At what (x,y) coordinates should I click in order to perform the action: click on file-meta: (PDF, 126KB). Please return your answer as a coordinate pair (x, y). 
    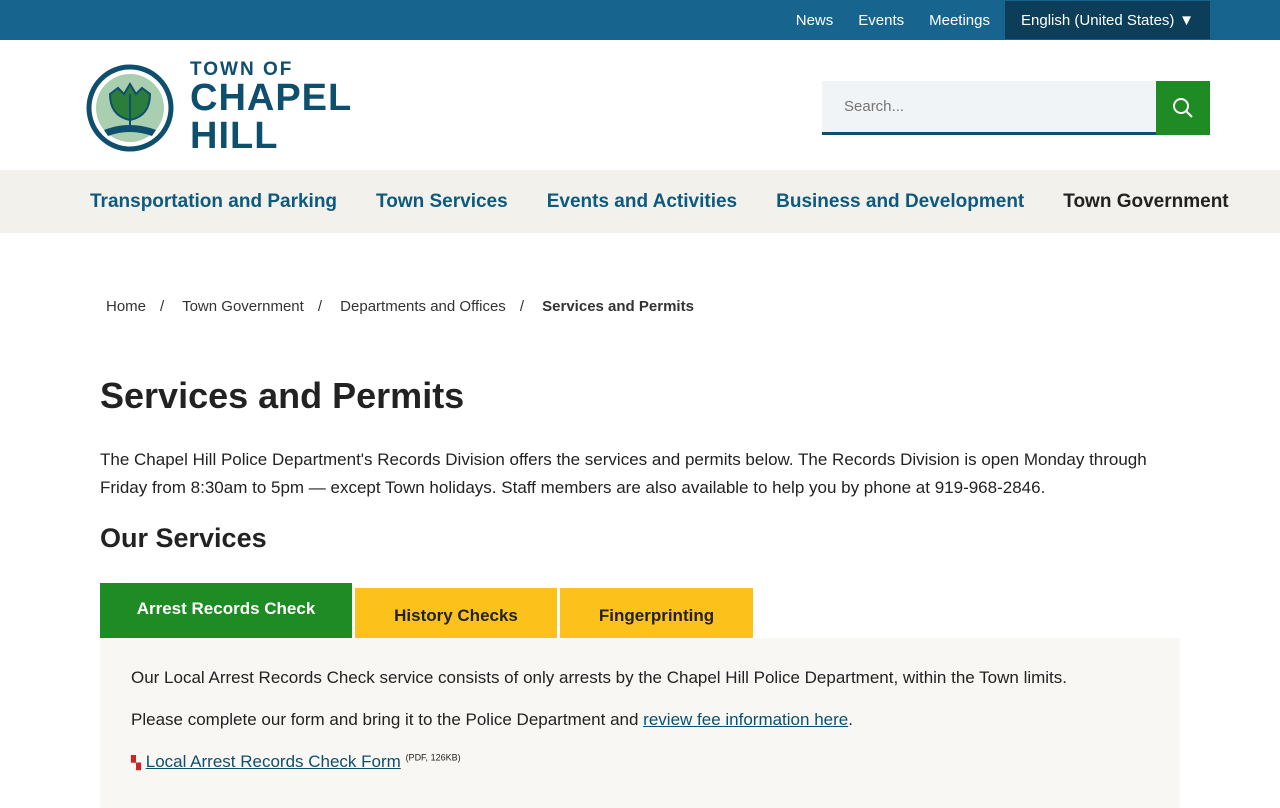
    Looking at the image, I should click on (433, 757).